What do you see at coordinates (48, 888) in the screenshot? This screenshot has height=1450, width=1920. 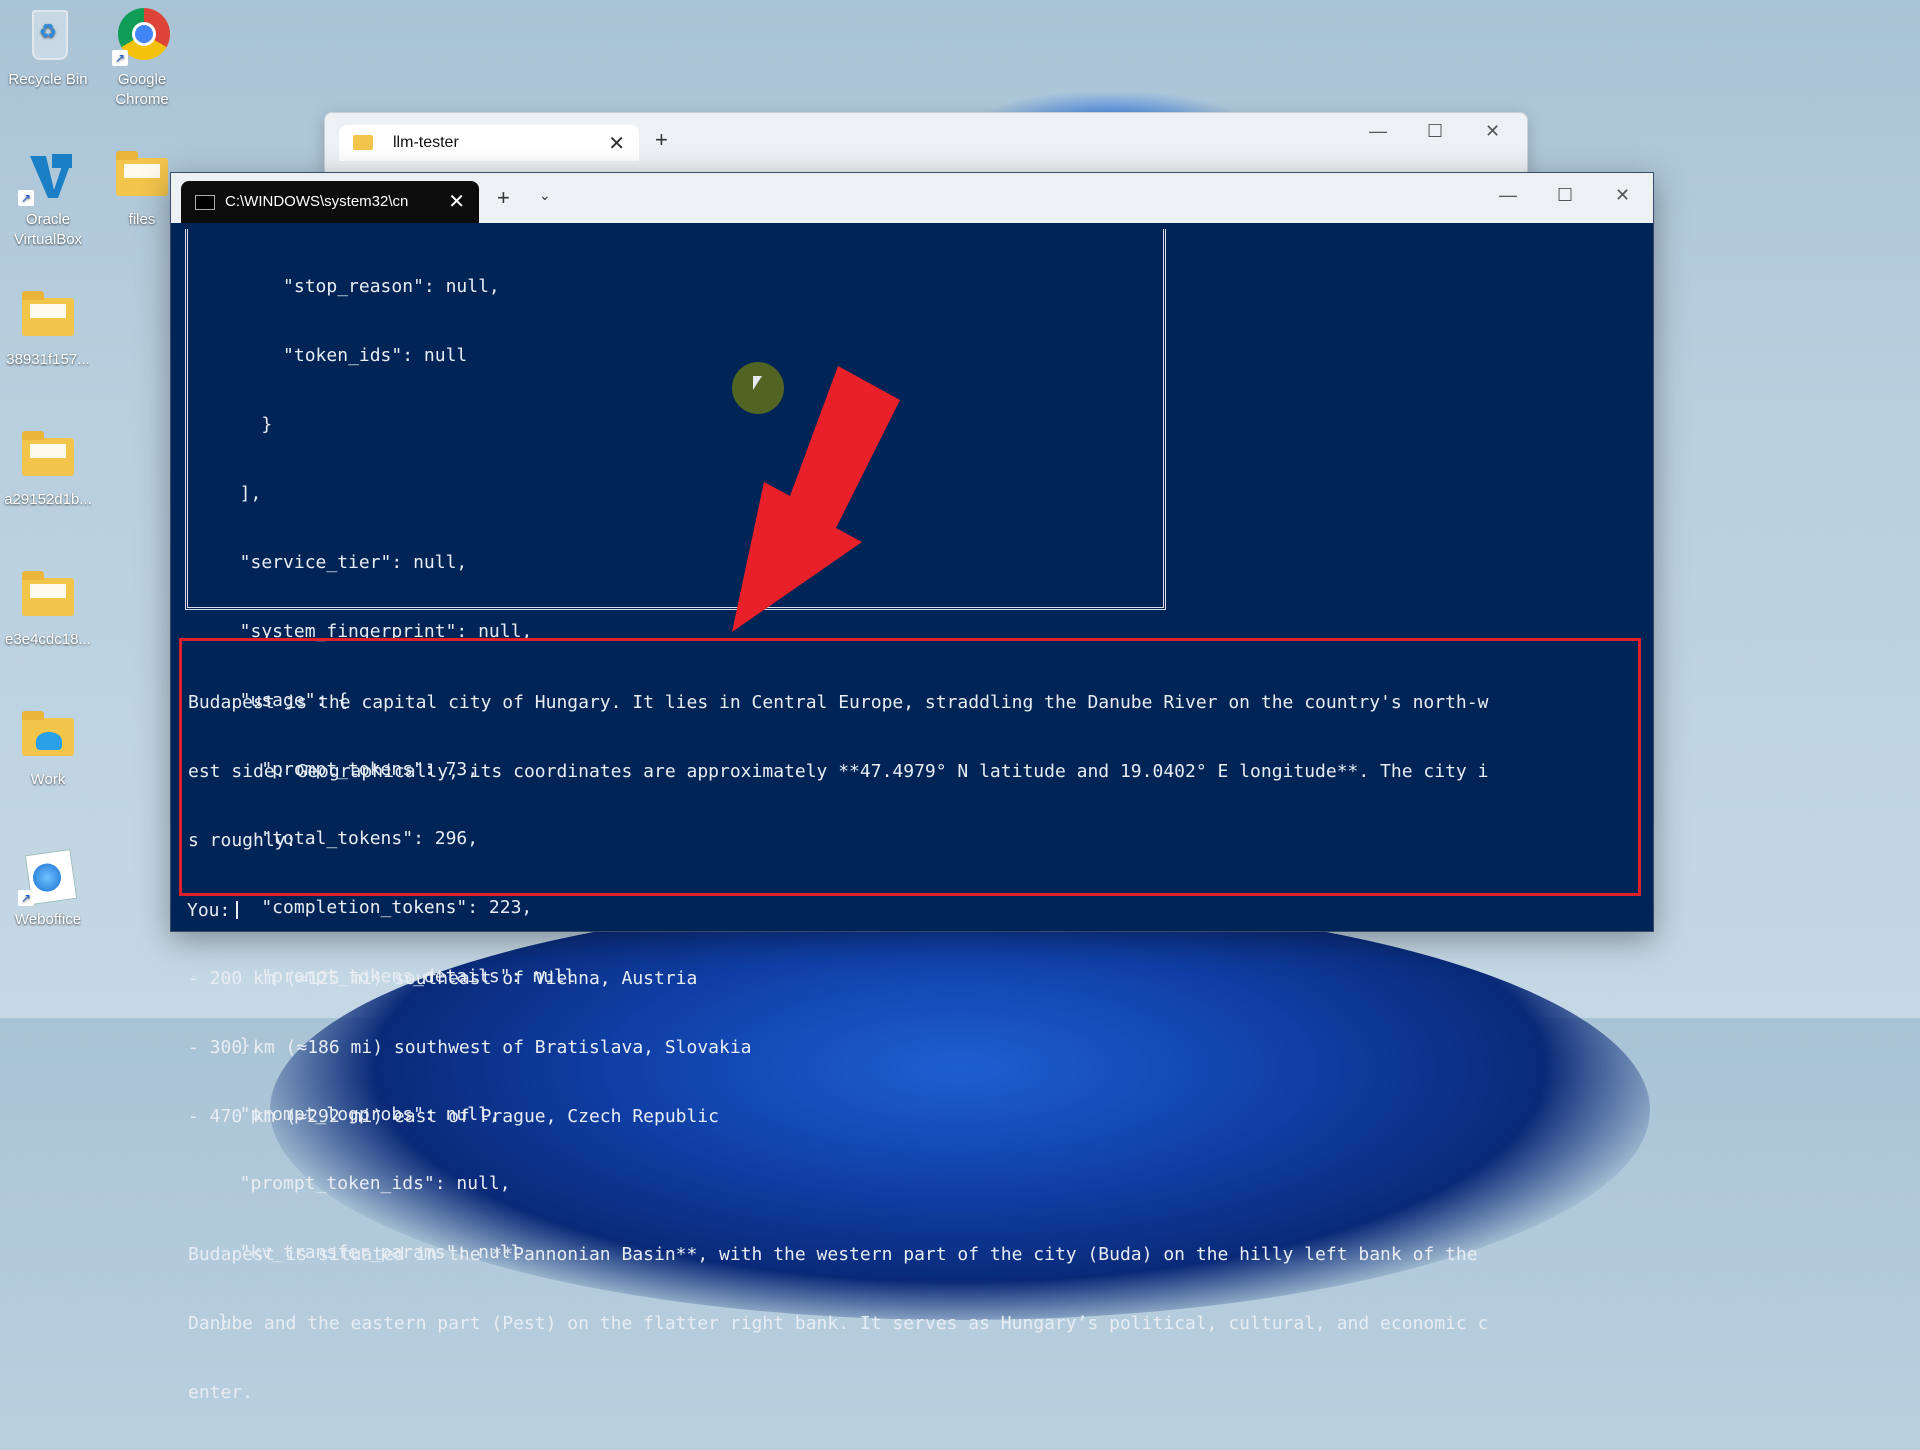 I see `desktop-icon-weboffice: ↗ Weboffice` at bounding box center [48, 888].